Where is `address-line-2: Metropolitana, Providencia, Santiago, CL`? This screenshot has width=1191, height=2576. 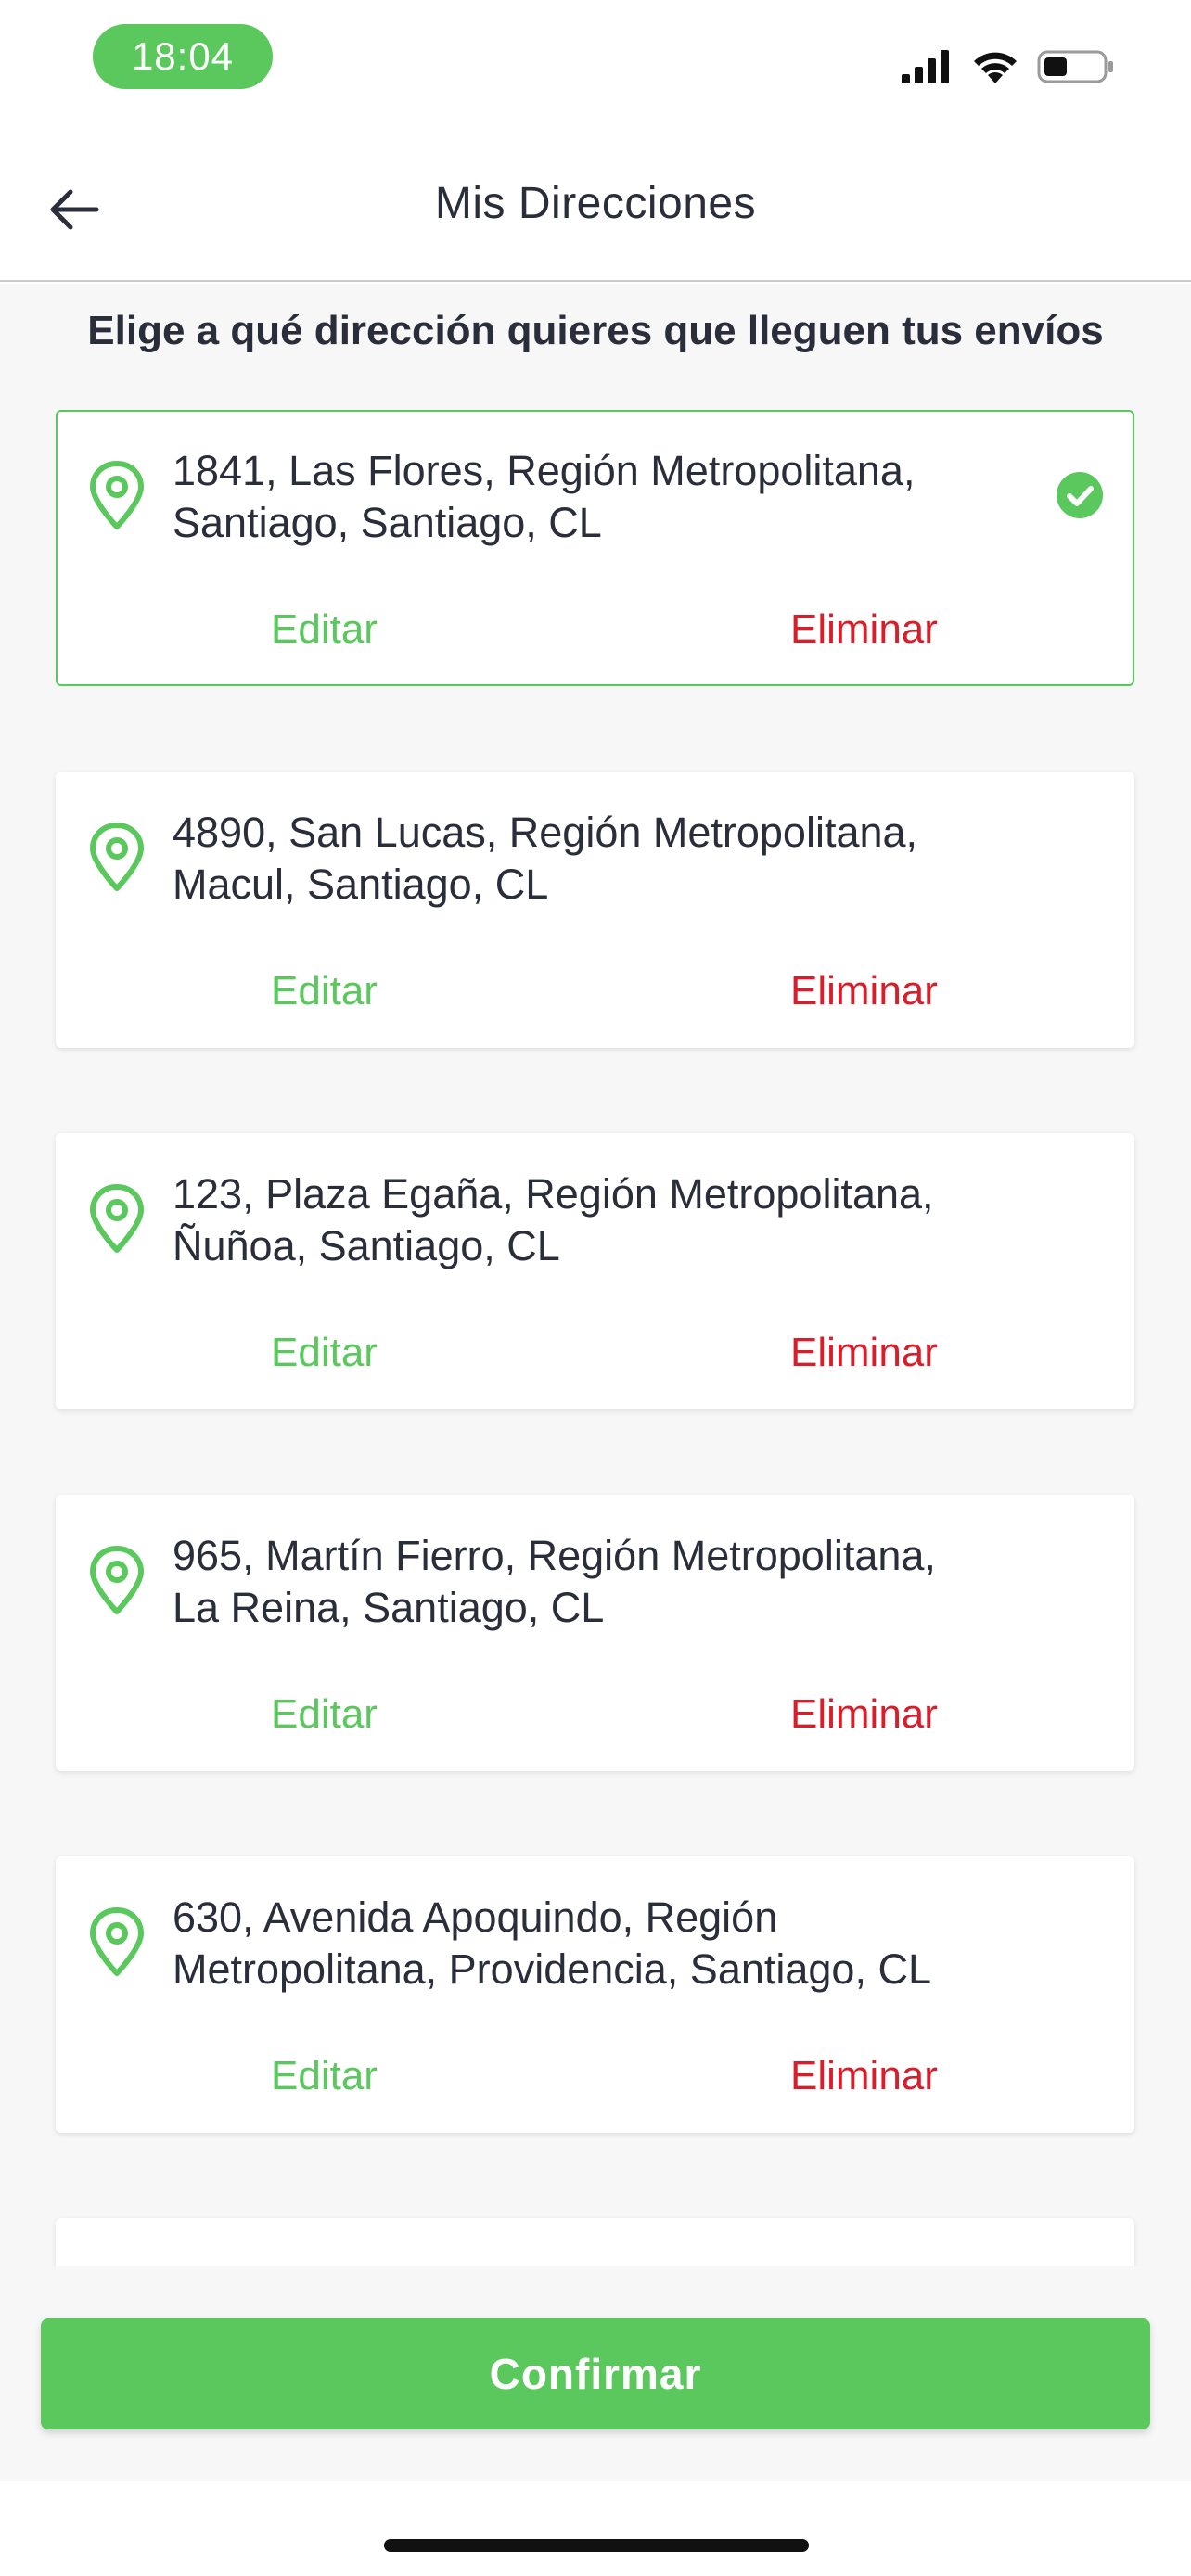
address-line-2: Metropolitana, Providencia, Santiago, CL is located at coordinates (552, 1969).